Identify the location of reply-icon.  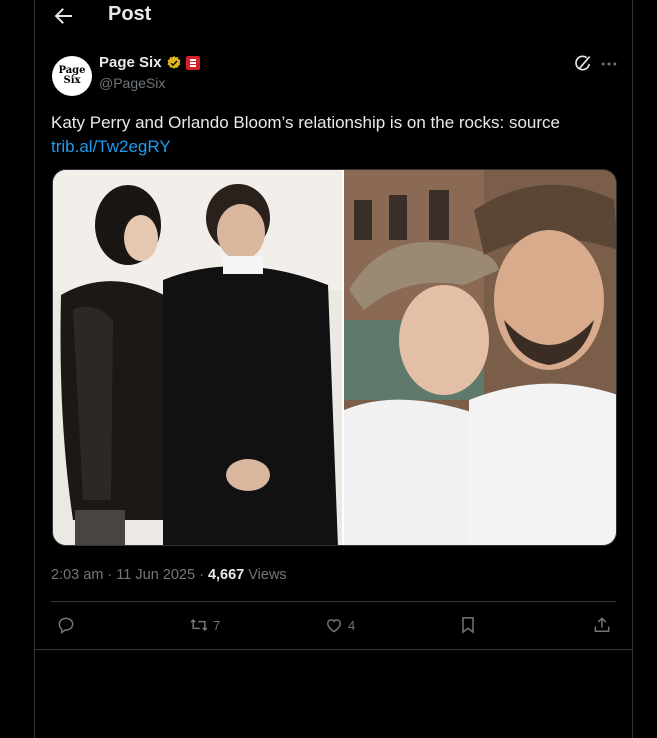
(66, 625).